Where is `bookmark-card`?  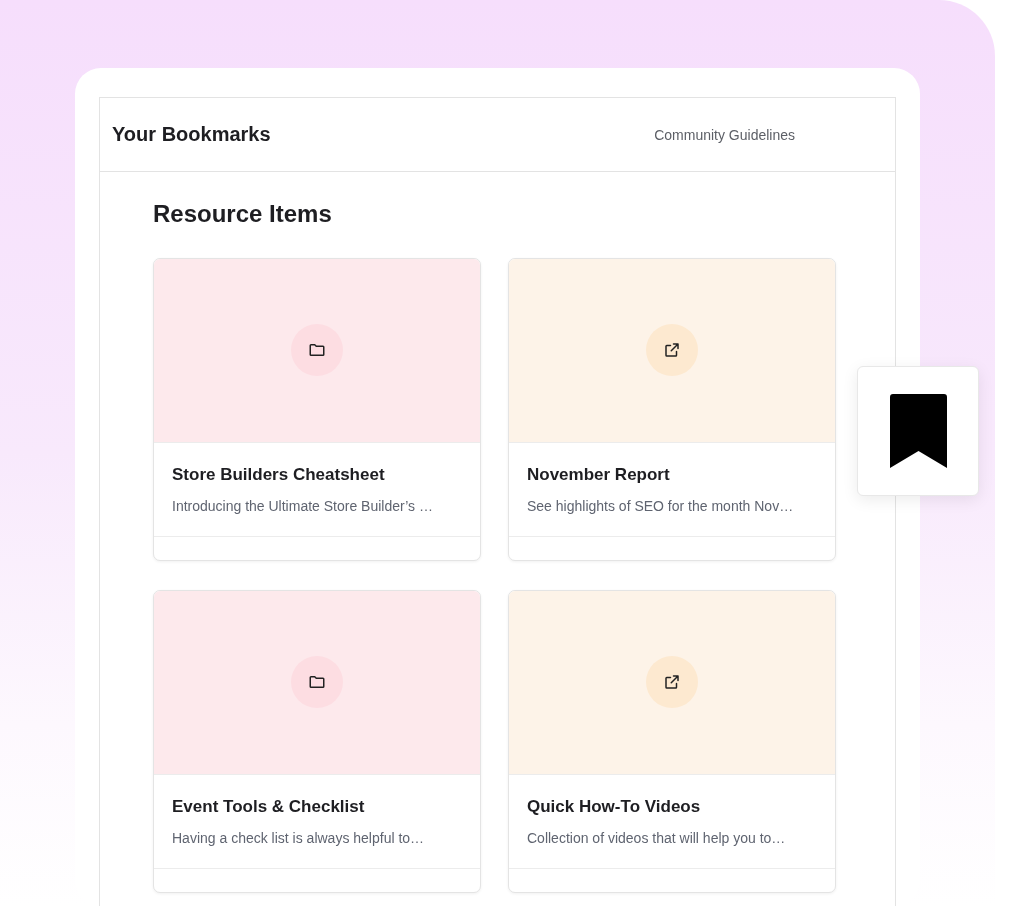
bookmark-card is located at coordinates (918, 431).